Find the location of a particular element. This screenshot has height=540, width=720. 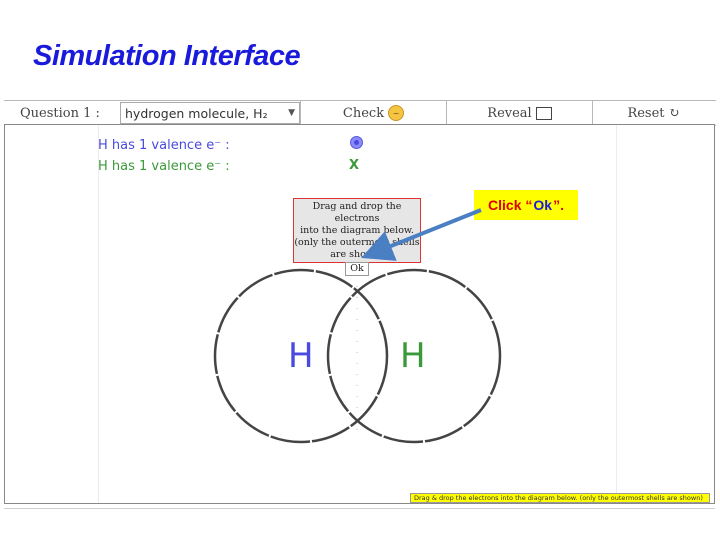

electron-draggable is located at coordinates (356, 142).